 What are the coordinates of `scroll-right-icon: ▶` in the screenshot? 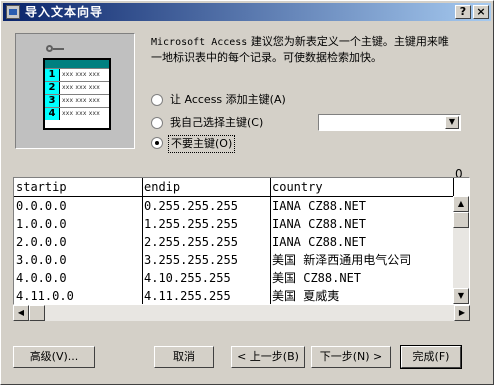 It's located at (462, 313).